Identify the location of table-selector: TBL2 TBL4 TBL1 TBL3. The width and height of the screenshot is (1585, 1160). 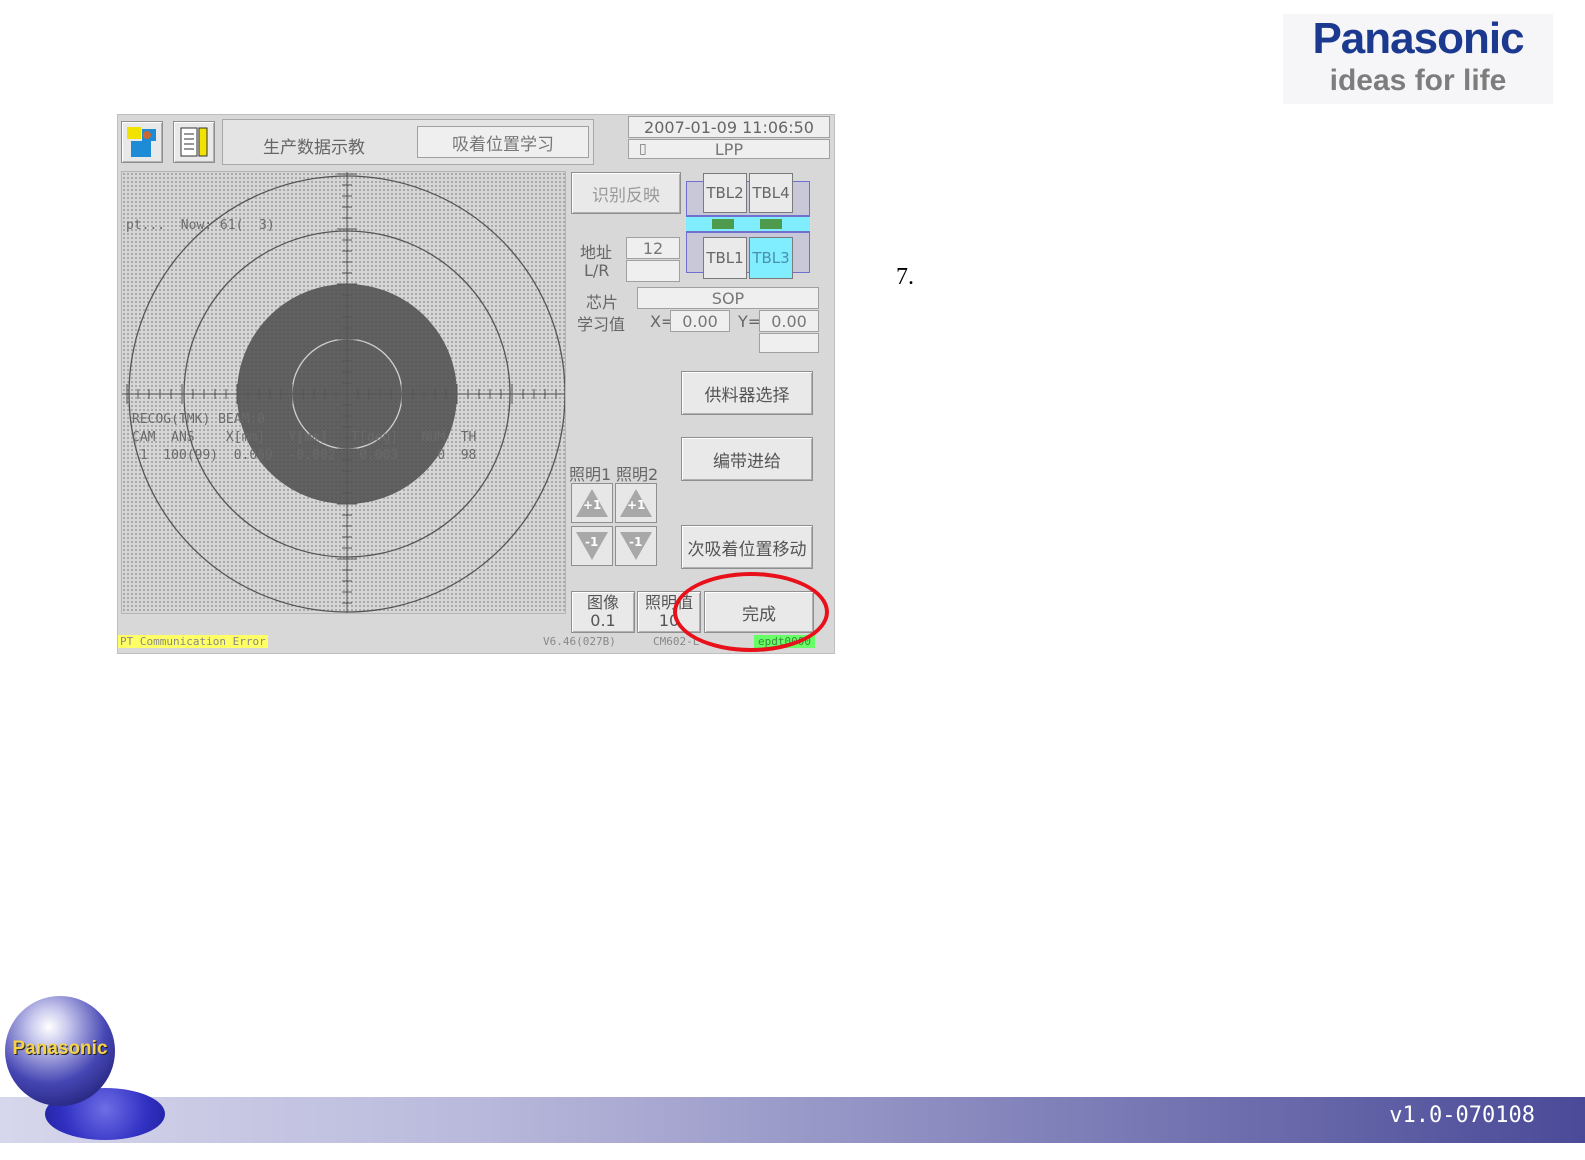
(748, 228).